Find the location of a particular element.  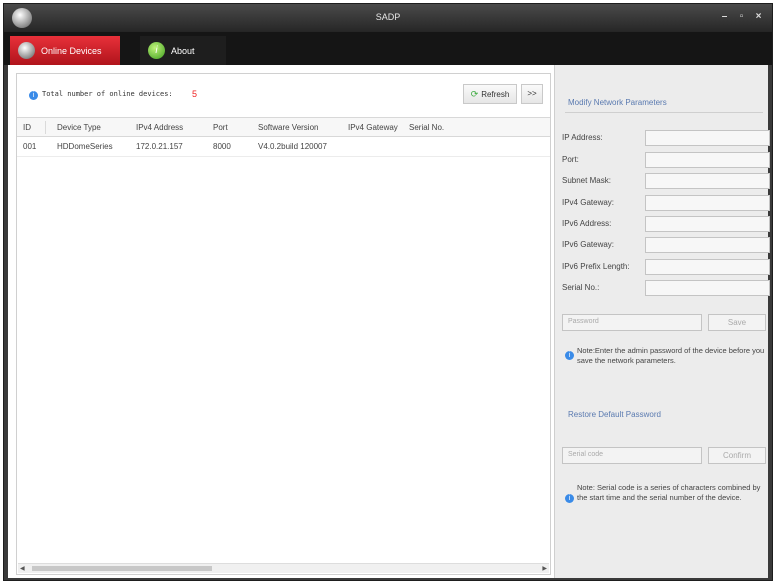

refresh-label: Refresh is located at coordinates (495, 94).